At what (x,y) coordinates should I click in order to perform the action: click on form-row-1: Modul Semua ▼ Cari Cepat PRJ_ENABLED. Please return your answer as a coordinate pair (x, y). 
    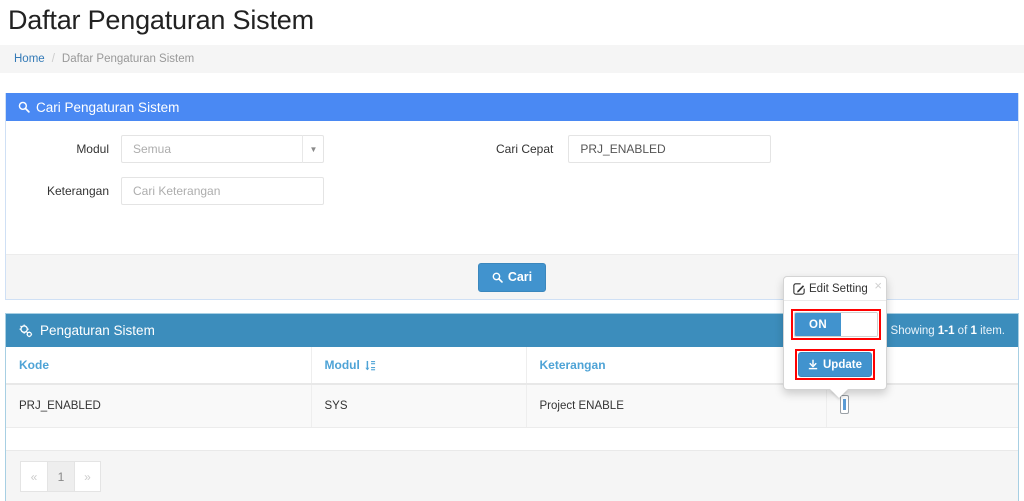
    Looking at the image, I should click on (512, 149).